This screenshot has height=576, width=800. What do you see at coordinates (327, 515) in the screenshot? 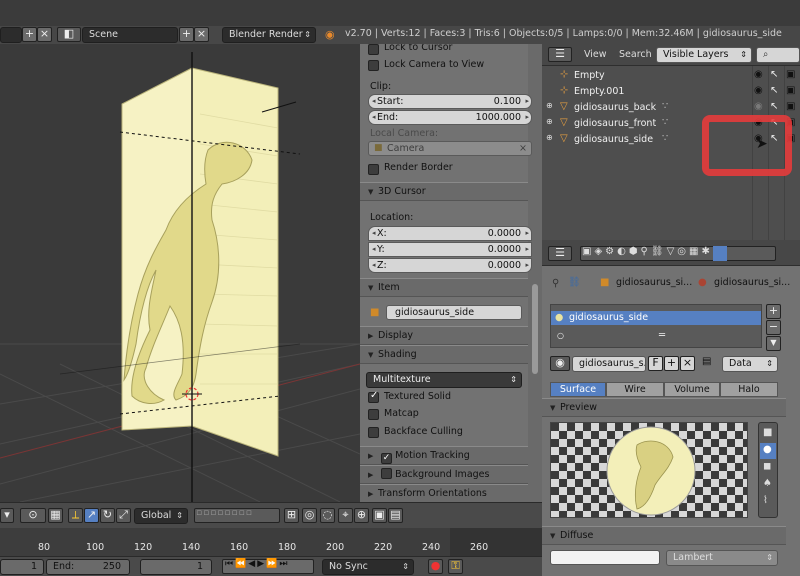
I see `proportional-falloff-icon: ◌` at bounding box center [327, 515].